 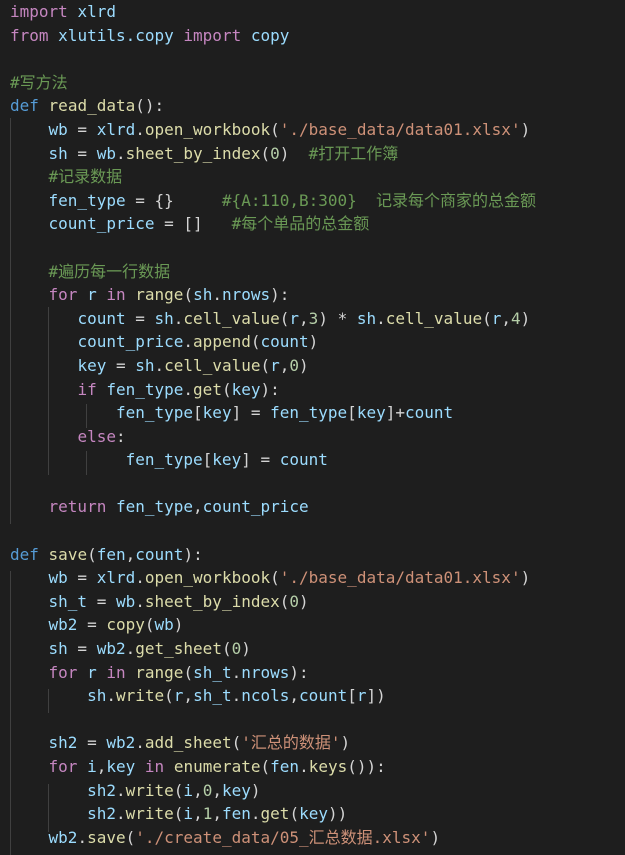 I want to click on code-token: wb, so click(x=125, y=601).